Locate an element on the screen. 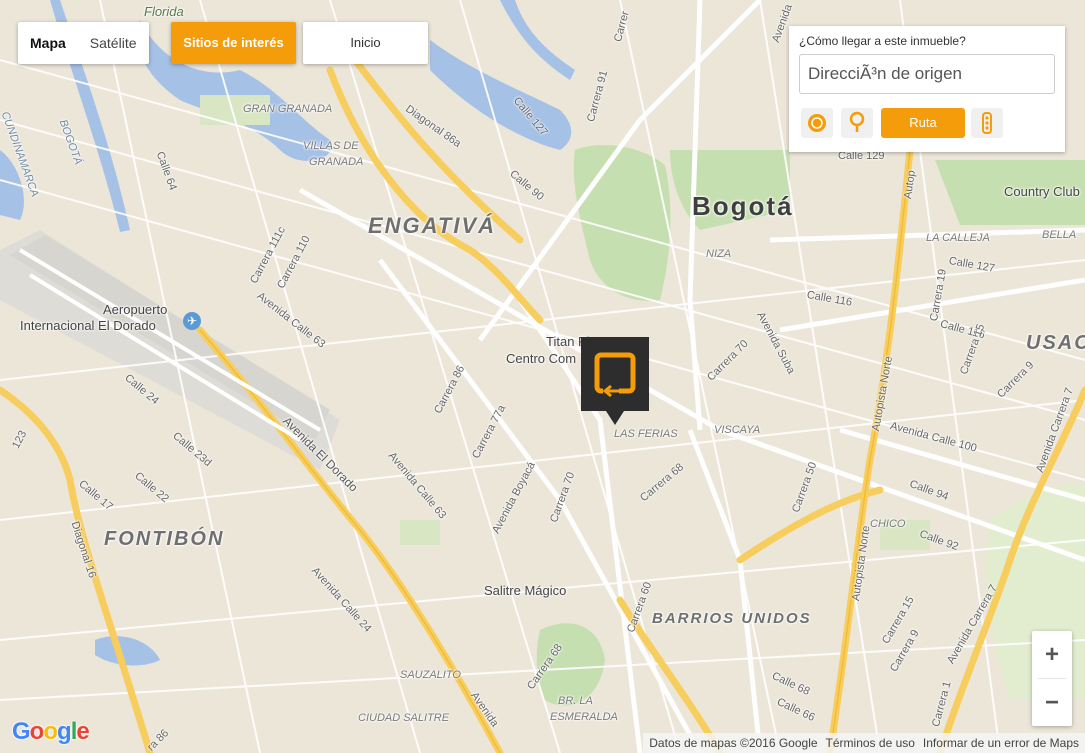 The width and height of the screenshot is (1085, 753). district-usaquen: USAC is located at coordinates (1055, 343).